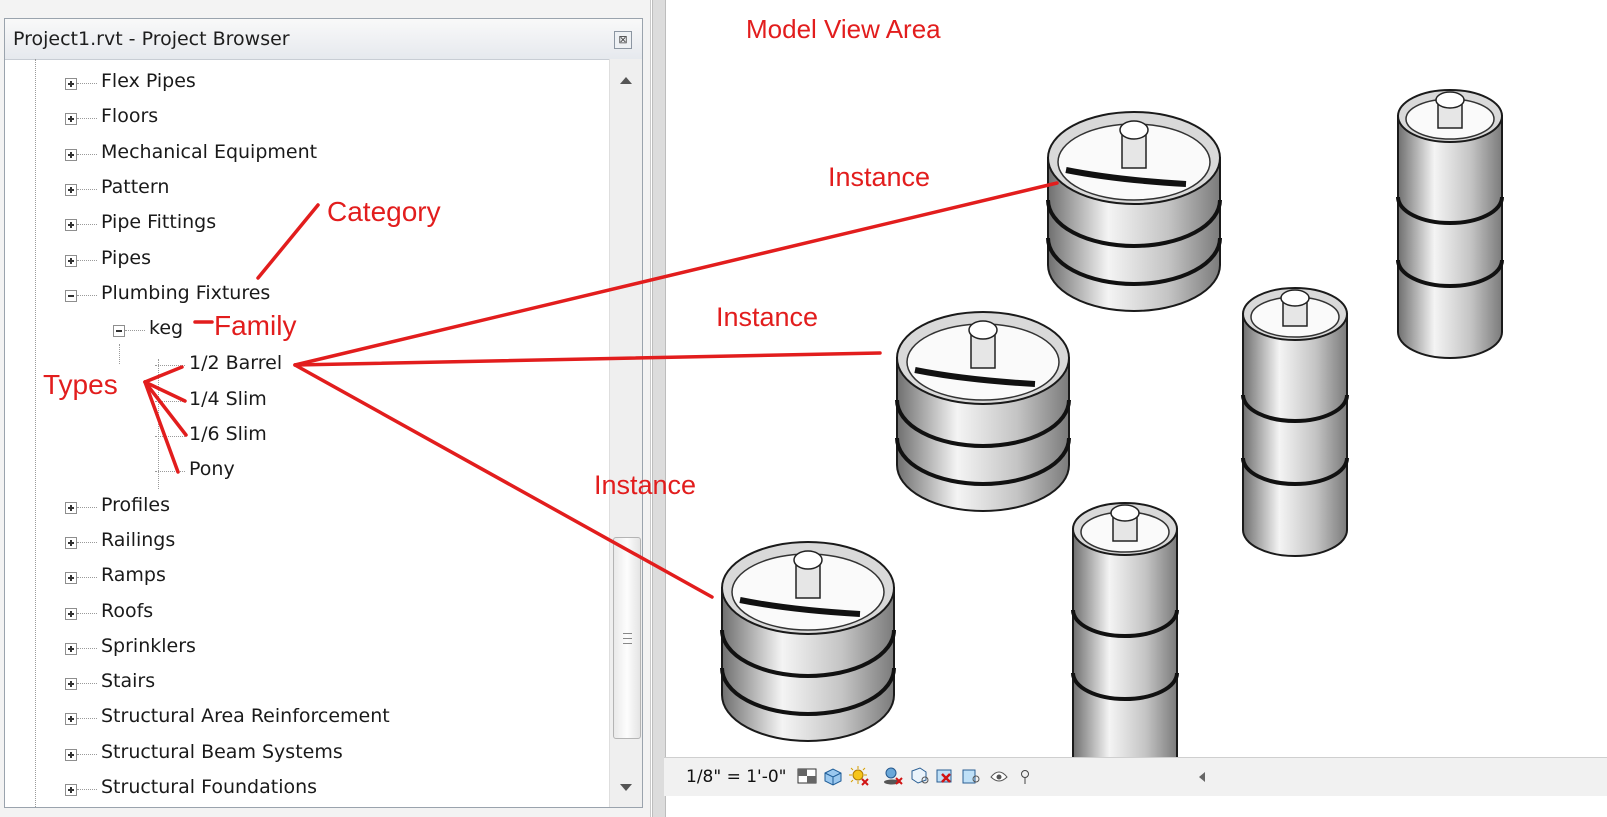 This screenshot has width=1607, height=817. I want to click on types-label: Types, so click(80, 384).